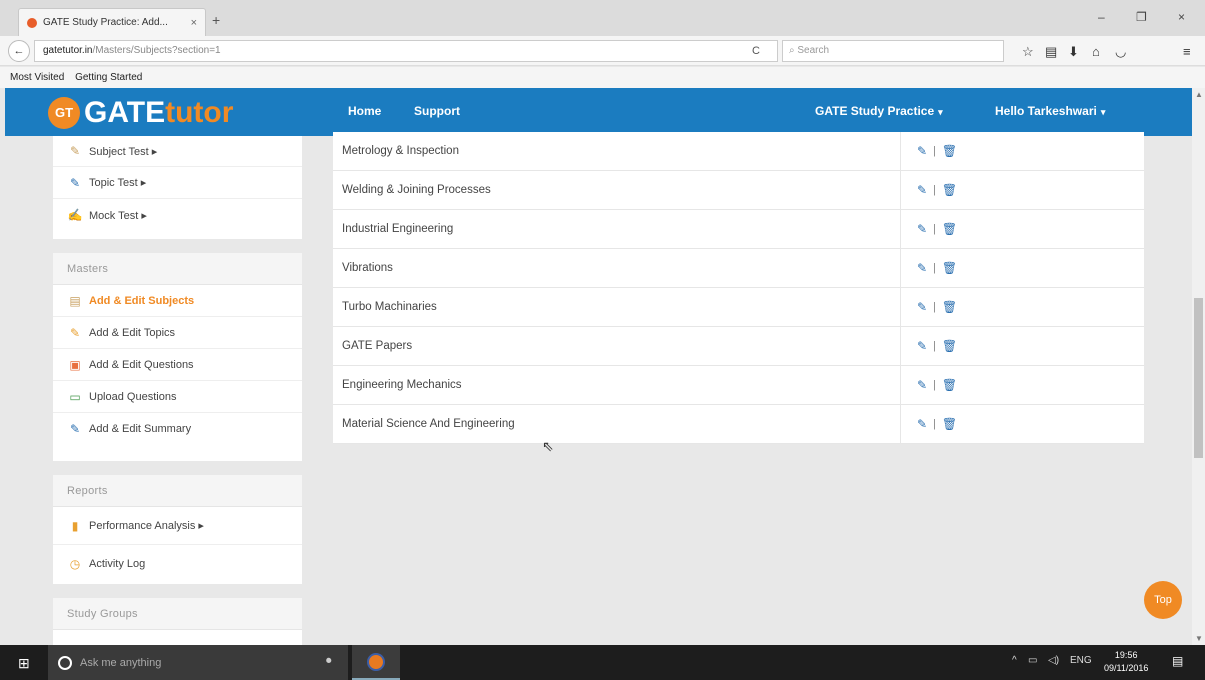 This screenshot has height=680, width=1205. Describe the element at coordinates (75, 429) in the screenshot. I see `summary-edit-icon: ✎` at that location.